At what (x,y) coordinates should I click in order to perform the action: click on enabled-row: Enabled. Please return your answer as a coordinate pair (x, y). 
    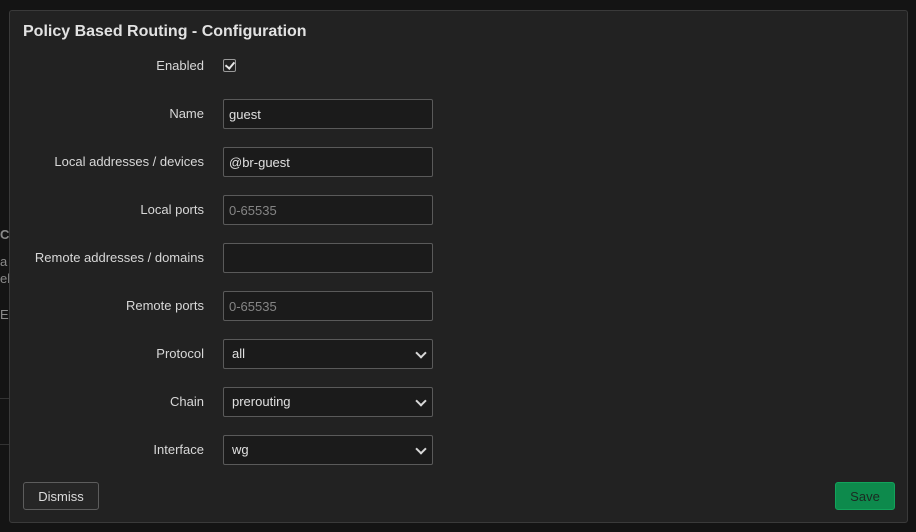
    Looking at the image, I should click on (230, 66).